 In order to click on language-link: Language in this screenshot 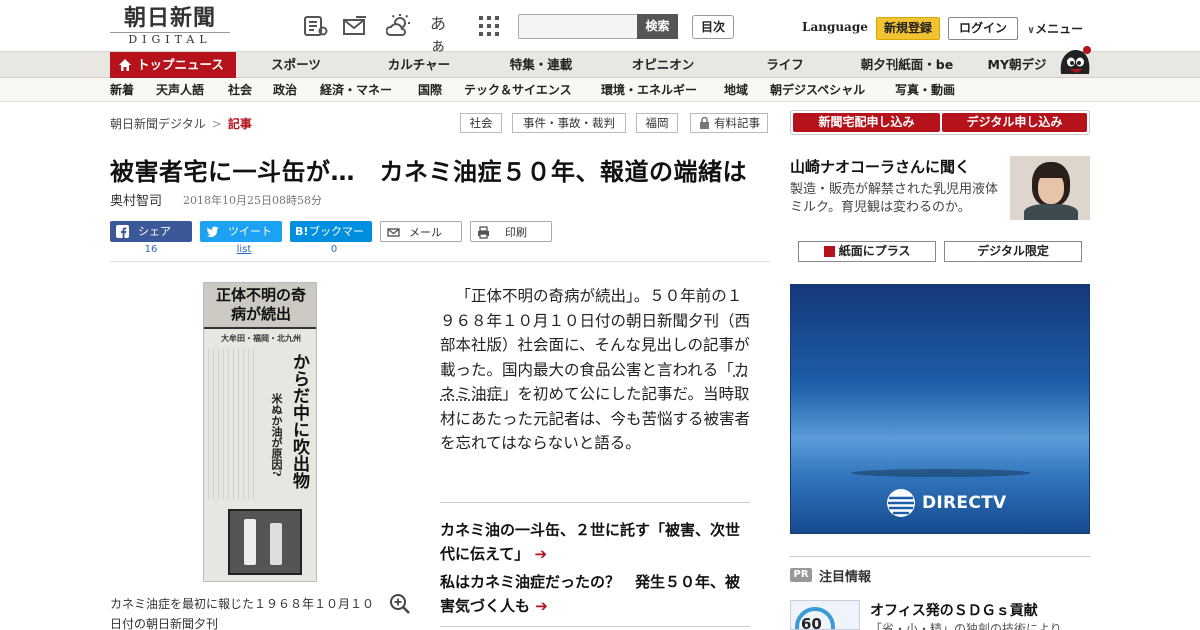, I will do `click(835, 27)`.